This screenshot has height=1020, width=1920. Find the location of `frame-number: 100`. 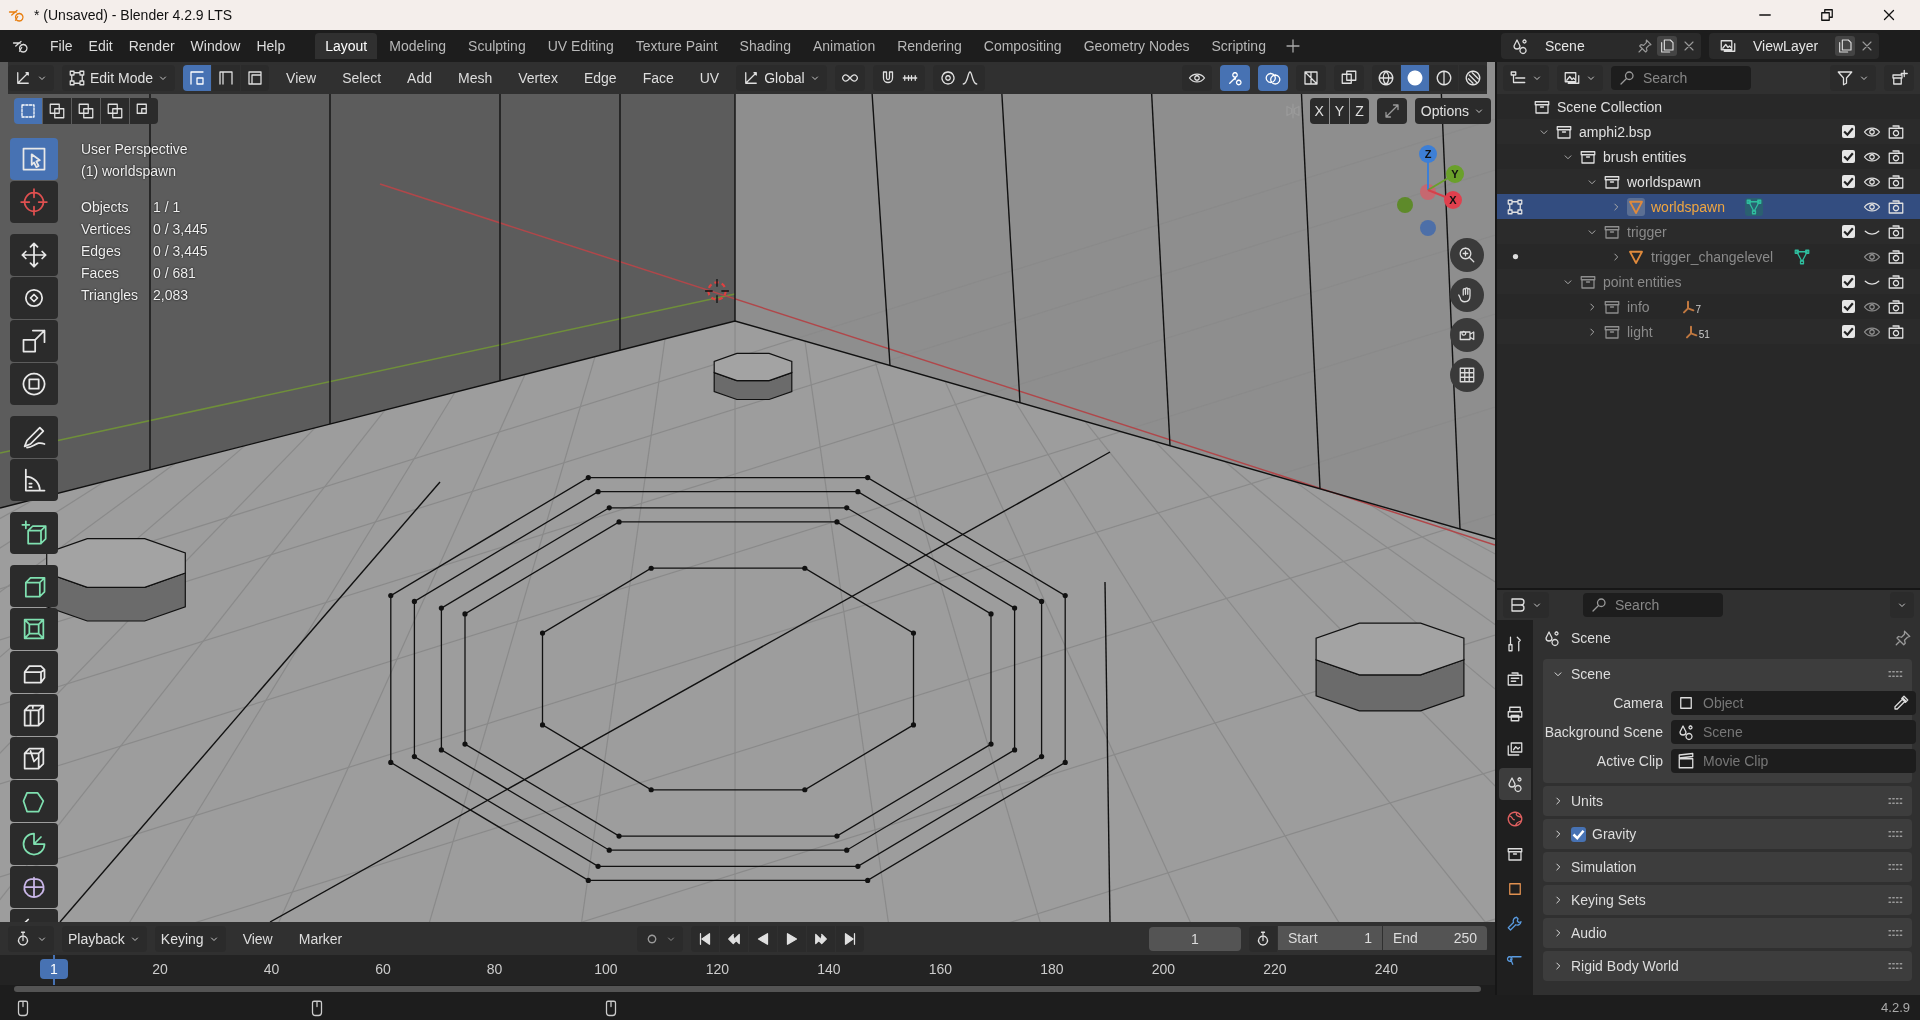

frame-number: 100 is located at coordinates (606, 969).